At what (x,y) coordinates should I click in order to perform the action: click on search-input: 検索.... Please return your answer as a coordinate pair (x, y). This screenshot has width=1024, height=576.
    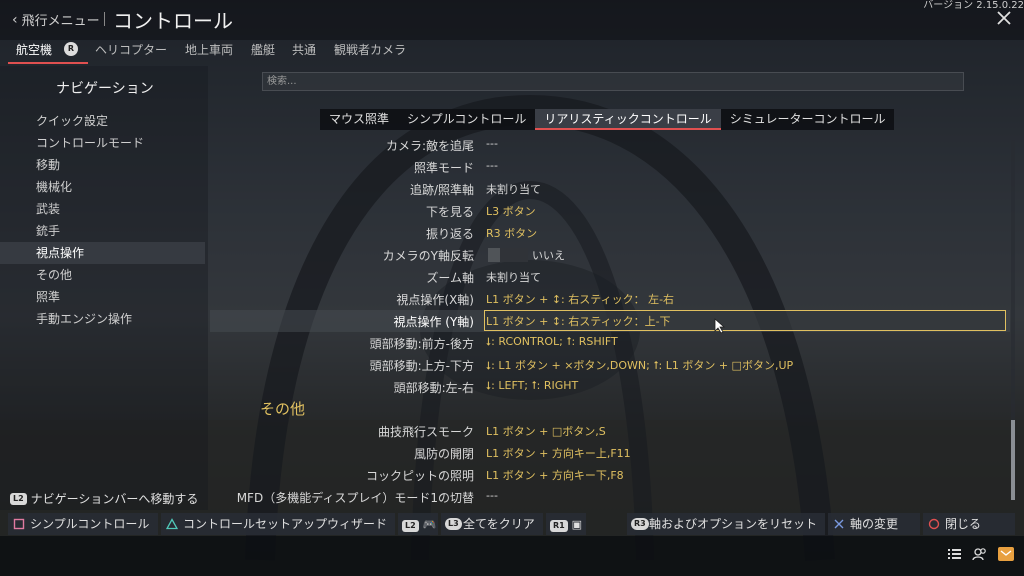
    Looking at the image, I should click on (613, 81).